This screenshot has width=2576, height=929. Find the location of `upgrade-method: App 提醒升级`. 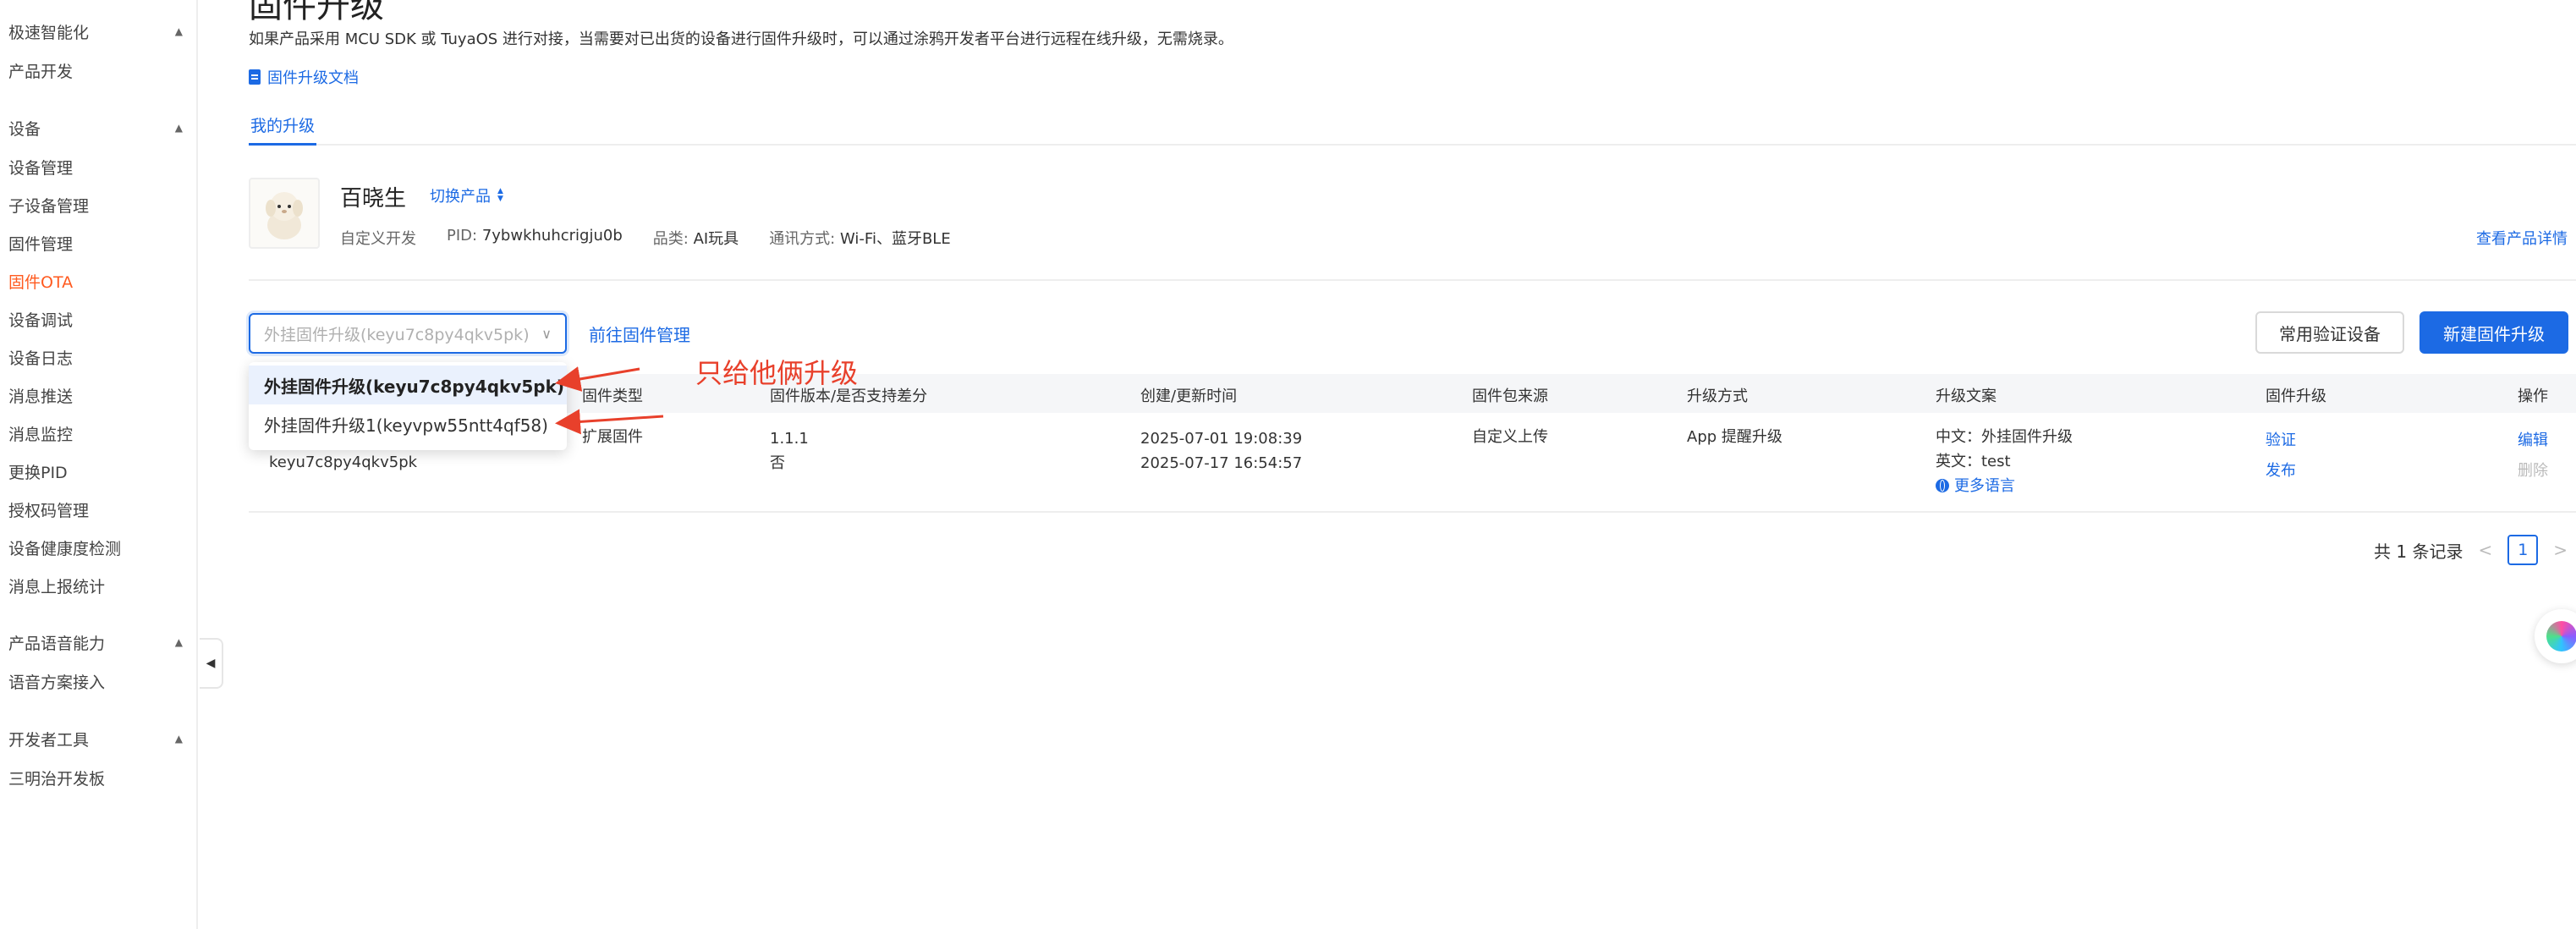

upgrade-method: App 提醒升级 is located at coordinates (1734, 437).